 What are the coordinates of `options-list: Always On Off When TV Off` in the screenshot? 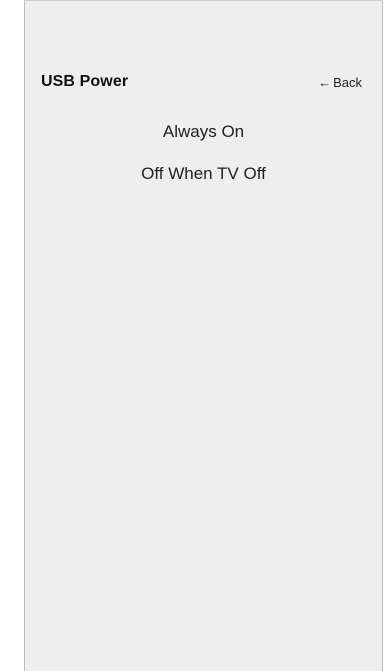 It's located at (203, 161).